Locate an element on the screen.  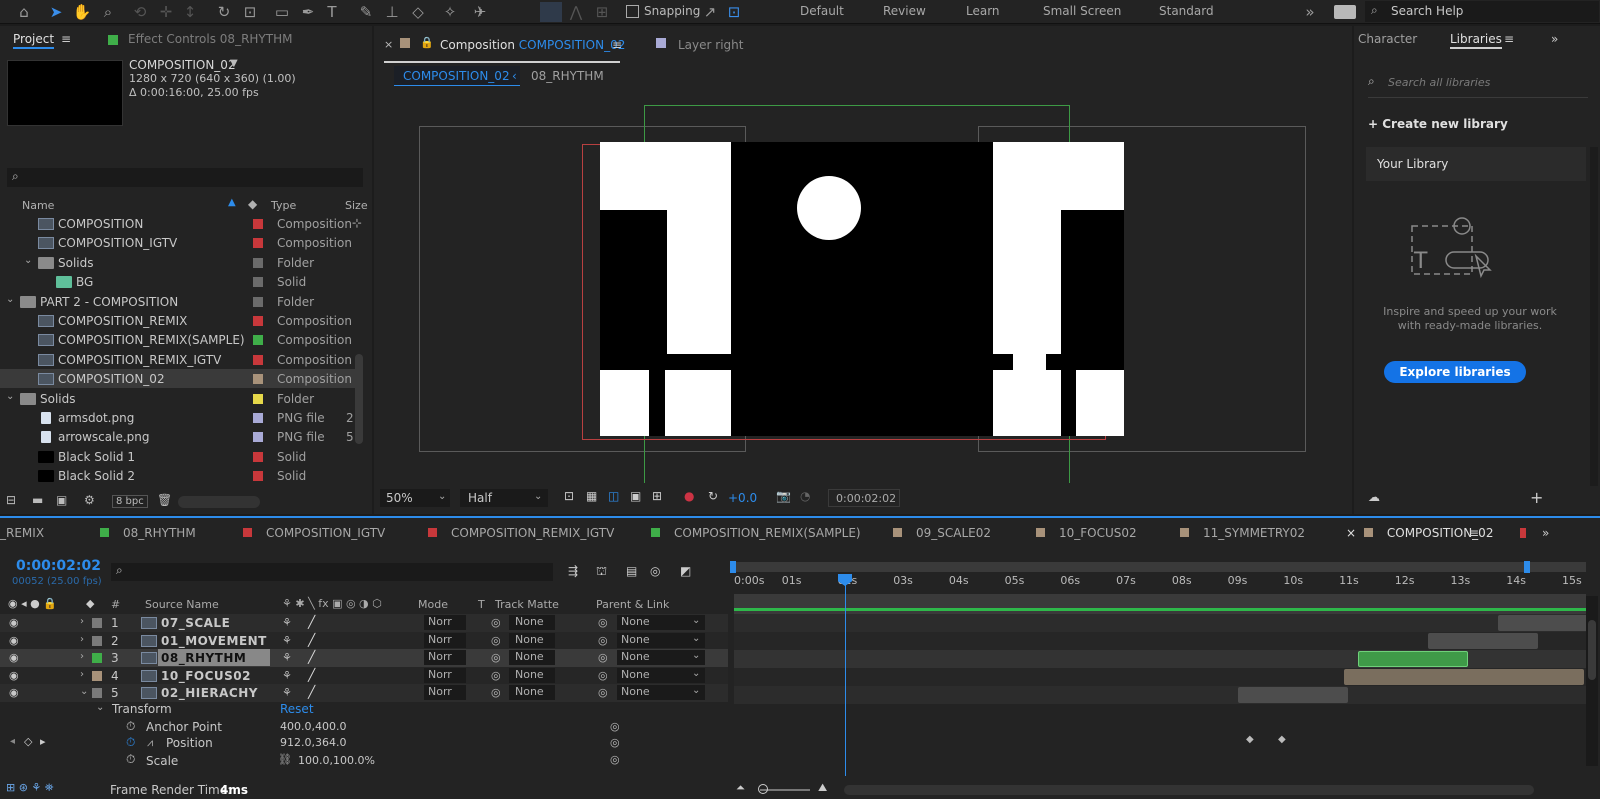
show-snapshot-icon: ◔ is located at coordinates (805, 496).